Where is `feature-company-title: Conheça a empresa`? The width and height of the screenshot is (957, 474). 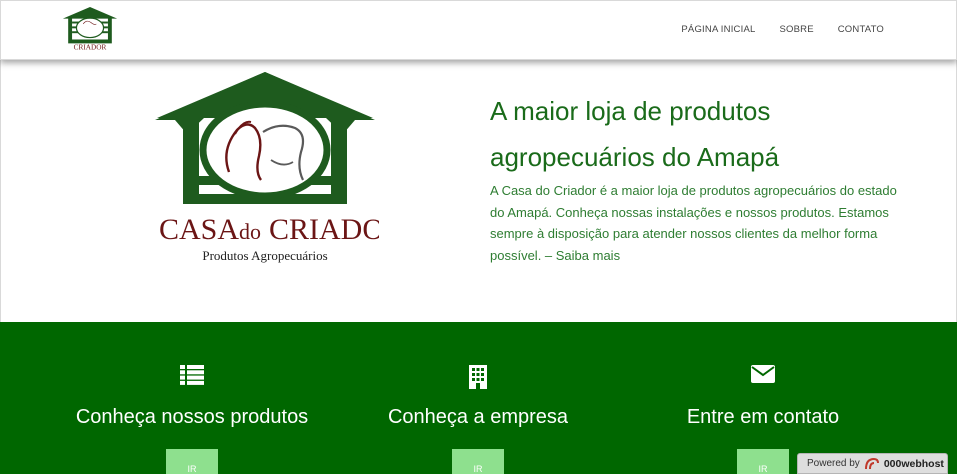
feature-company-title: Conheça a empresa is located at coordinates (478, 417).